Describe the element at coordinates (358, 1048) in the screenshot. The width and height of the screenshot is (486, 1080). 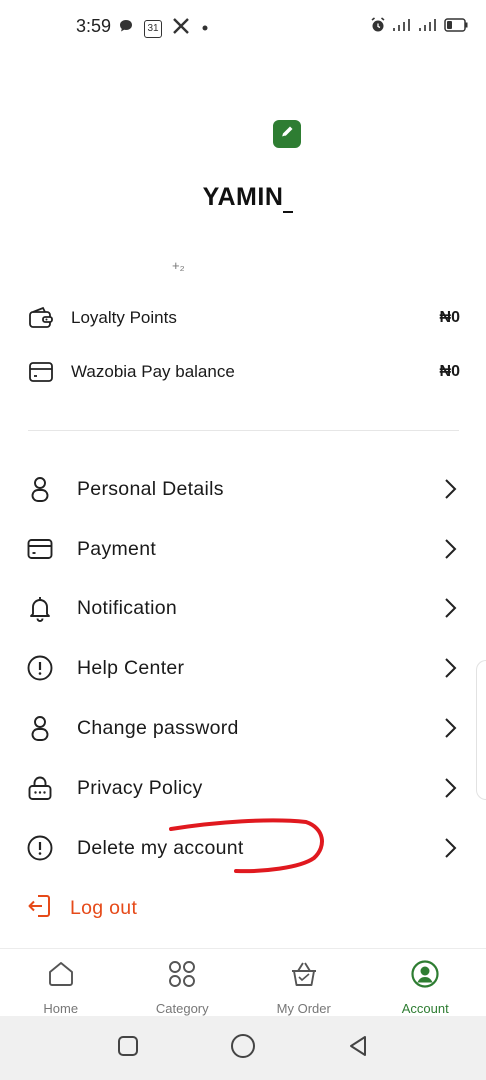
I see `back-icon` at that location.